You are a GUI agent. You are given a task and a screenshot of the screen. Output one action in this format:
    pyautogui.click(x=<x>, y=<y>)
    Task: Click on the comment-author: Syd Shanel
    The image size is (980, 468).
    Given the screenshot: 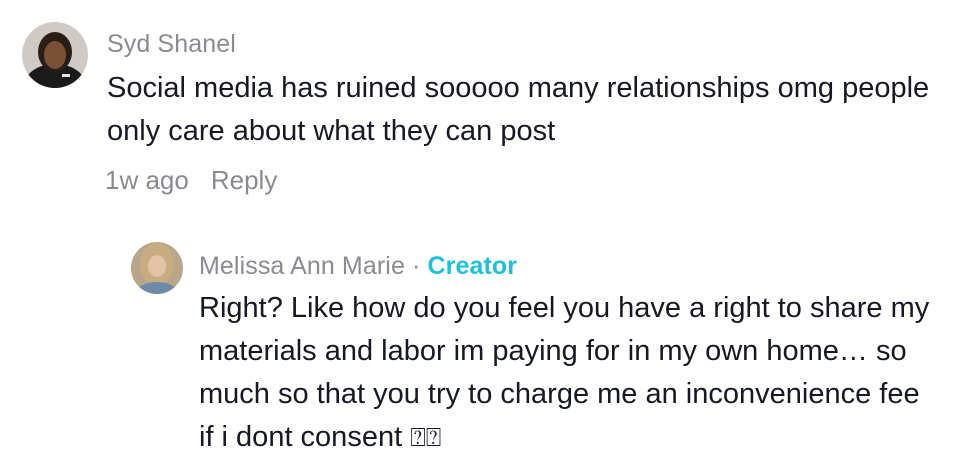 What is the action you would take?
    pyautogui.click(x=171, y=44)
    